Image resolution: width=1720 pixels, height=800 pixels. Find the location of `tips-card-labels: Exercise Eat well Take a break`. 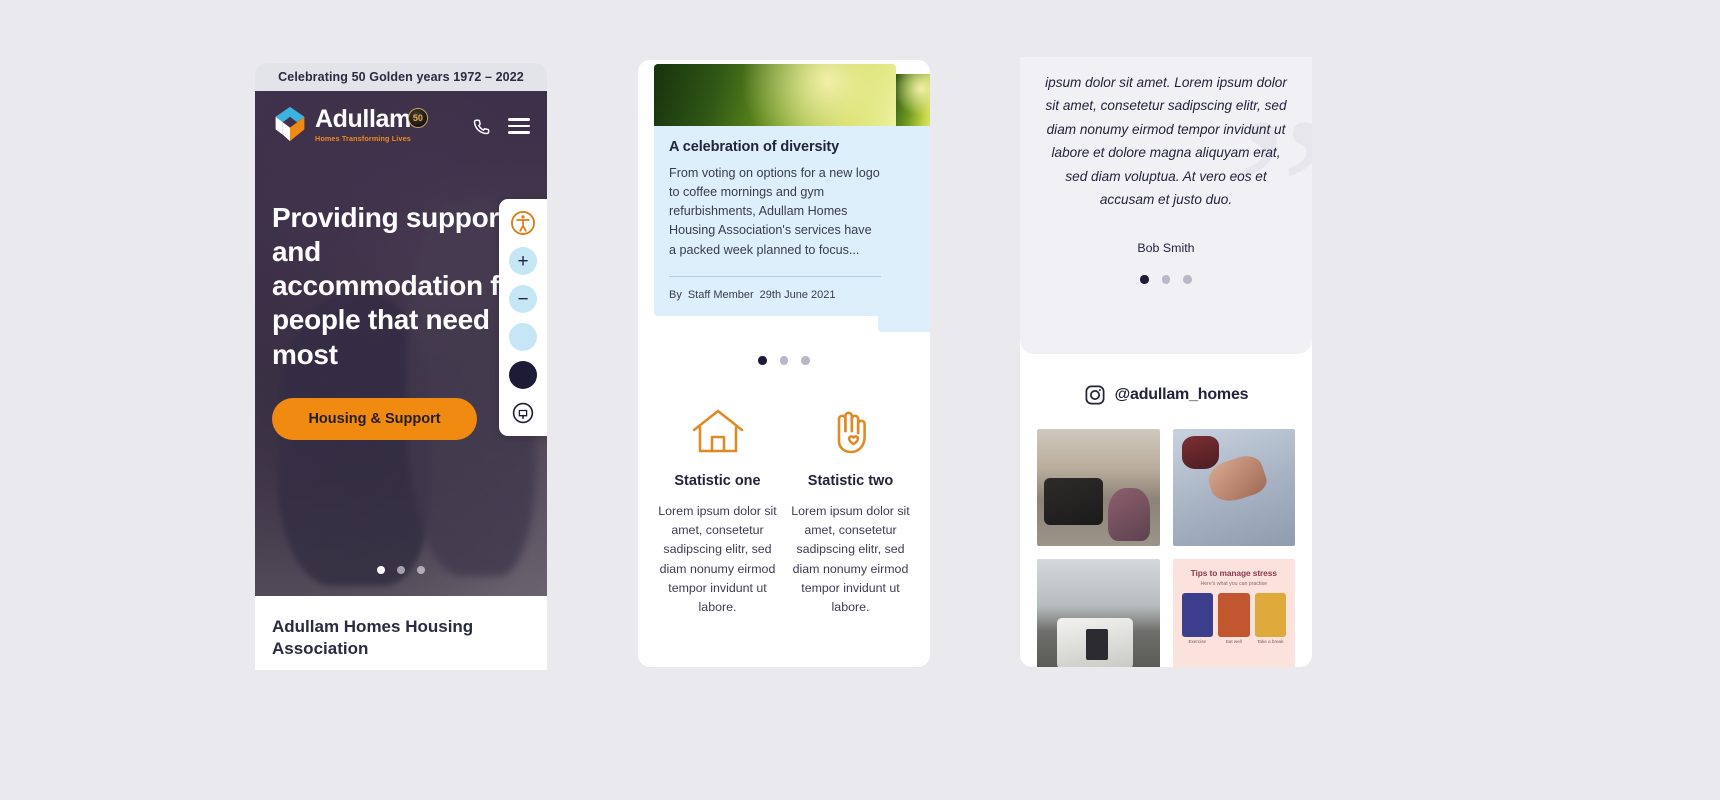

tips-card-labels: Exercise Eat well Take a break is located at coordinates (1234, 641).